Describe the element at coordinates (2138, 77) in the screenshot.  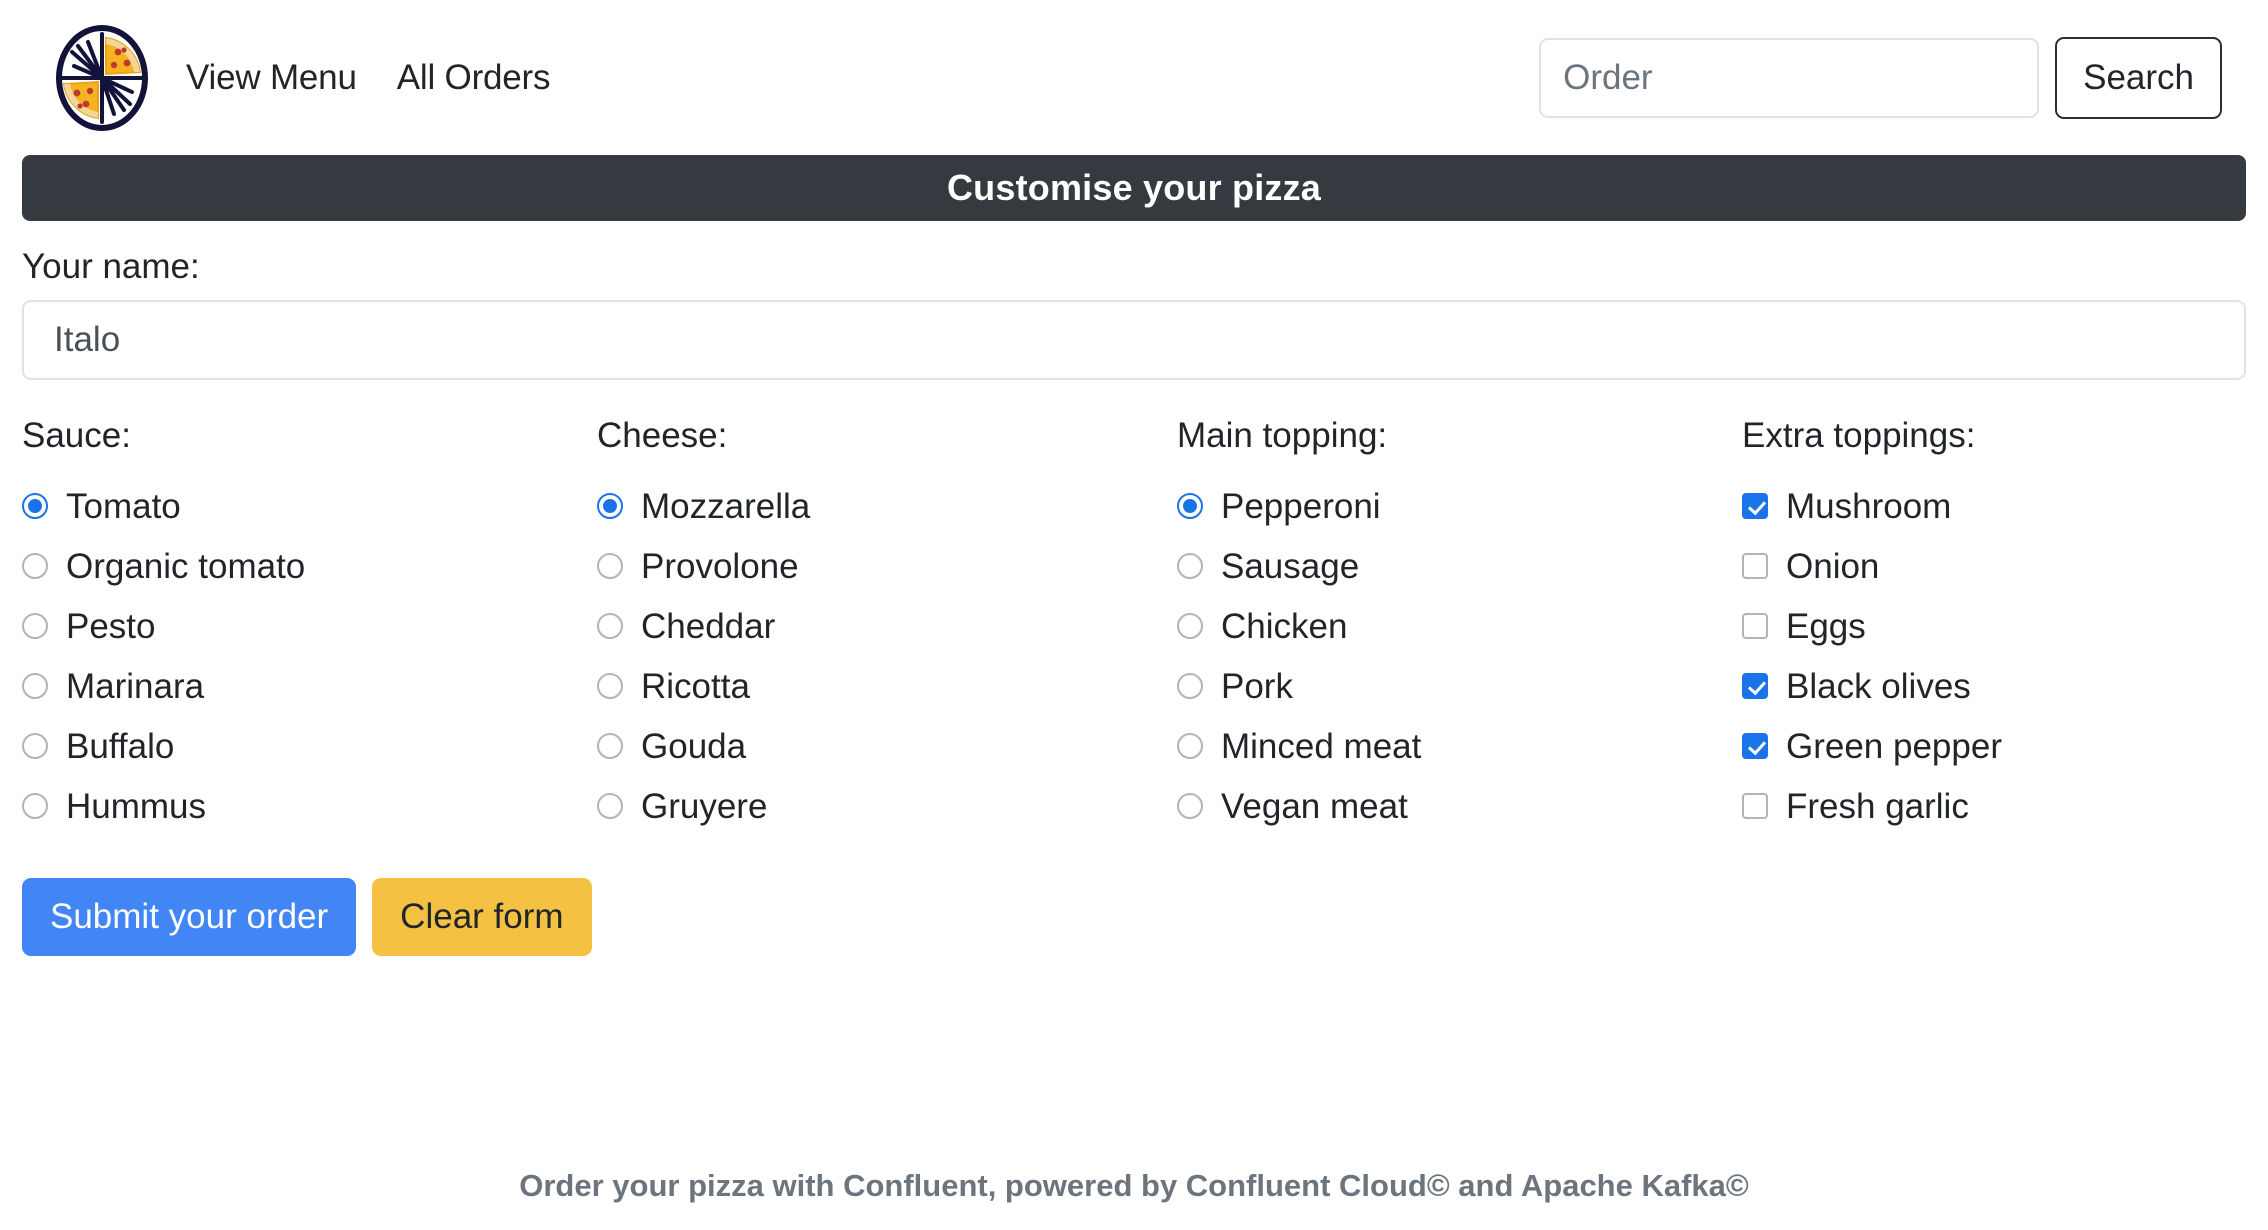
I see `search-button: Search` at that location.